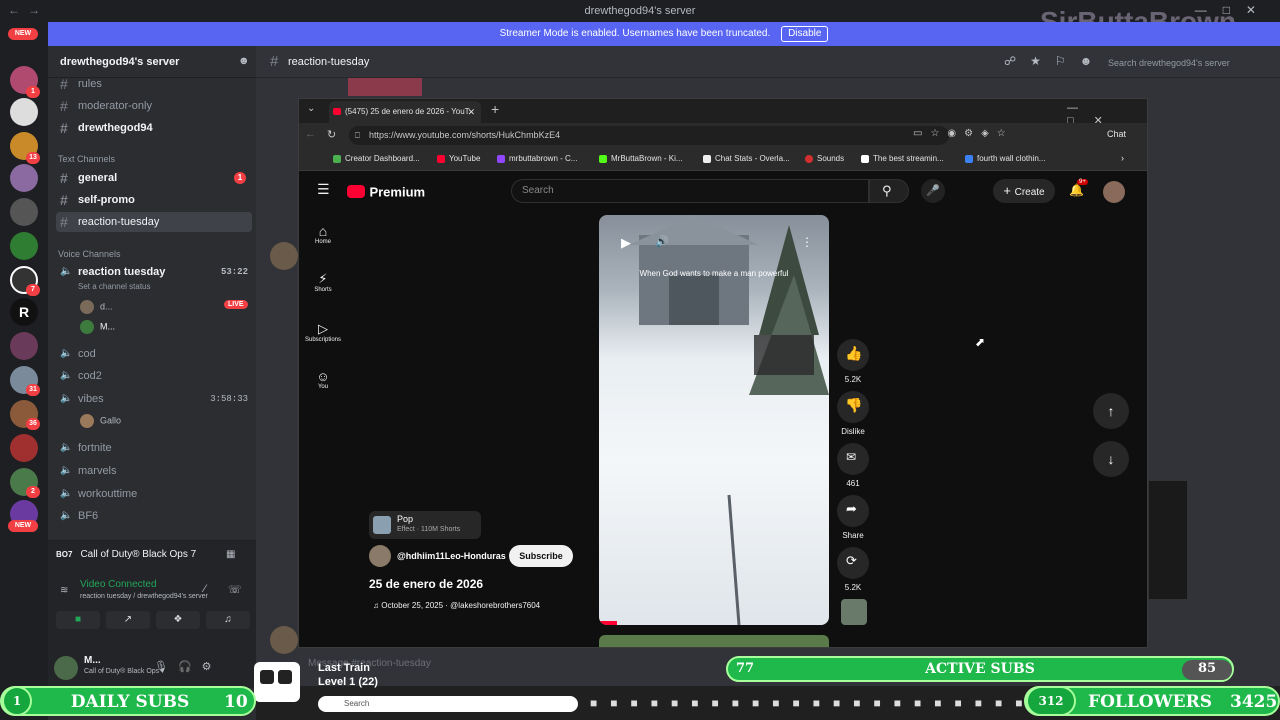  I want to click on active-subs-label: ACTIVE SUBS, so click(980, 669).